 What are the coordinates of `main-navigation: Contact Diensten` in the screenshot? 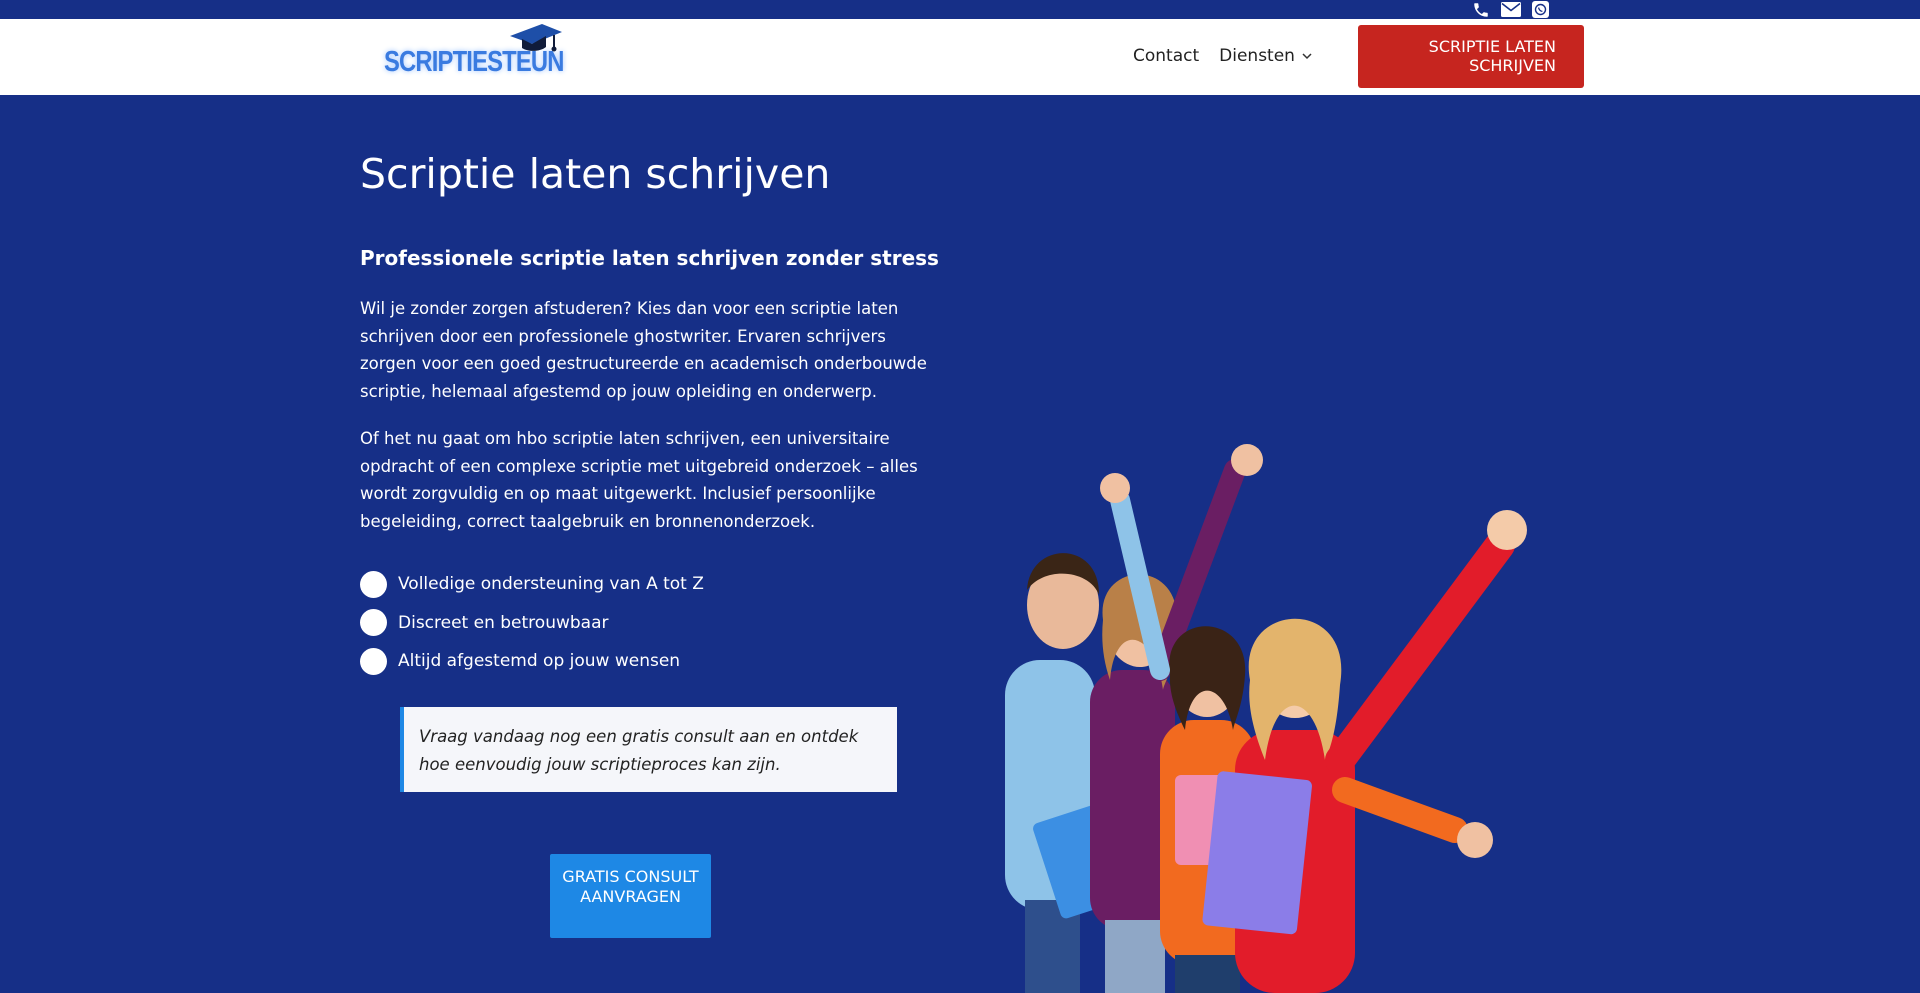 It's located at (1223, 56).